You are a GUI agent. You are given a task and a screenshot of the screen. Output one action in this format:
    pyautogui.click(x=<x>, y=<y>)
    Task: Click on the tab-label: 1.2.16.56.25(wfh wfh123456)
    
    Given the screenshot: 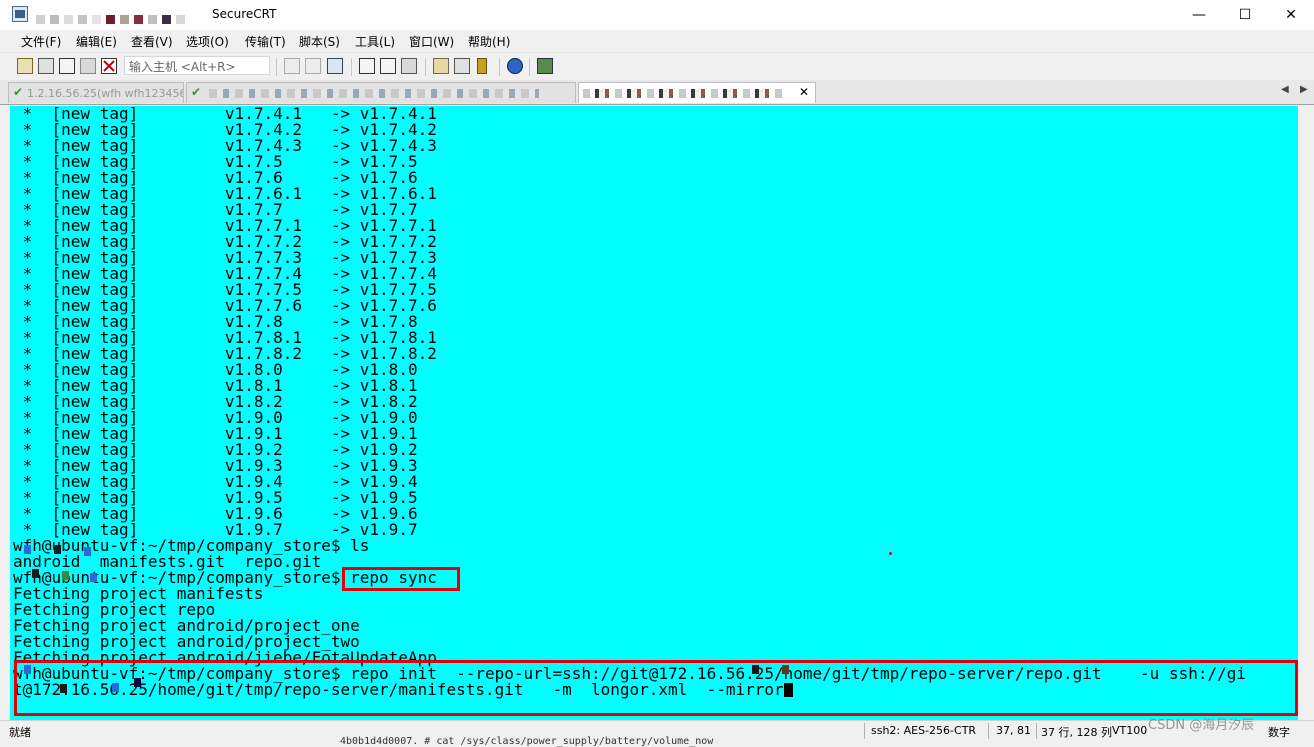 What is the action you would take?
    pyautogui.click(x=105, y=93)
    